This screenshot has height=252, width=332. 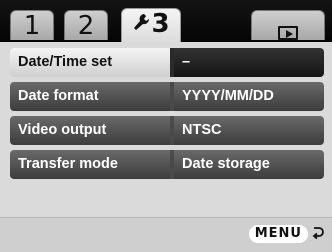 What do you see at coordinates (160, 24) in the screenshot?
I see `tab-3-label: 3` at bounding box center [160, 24].